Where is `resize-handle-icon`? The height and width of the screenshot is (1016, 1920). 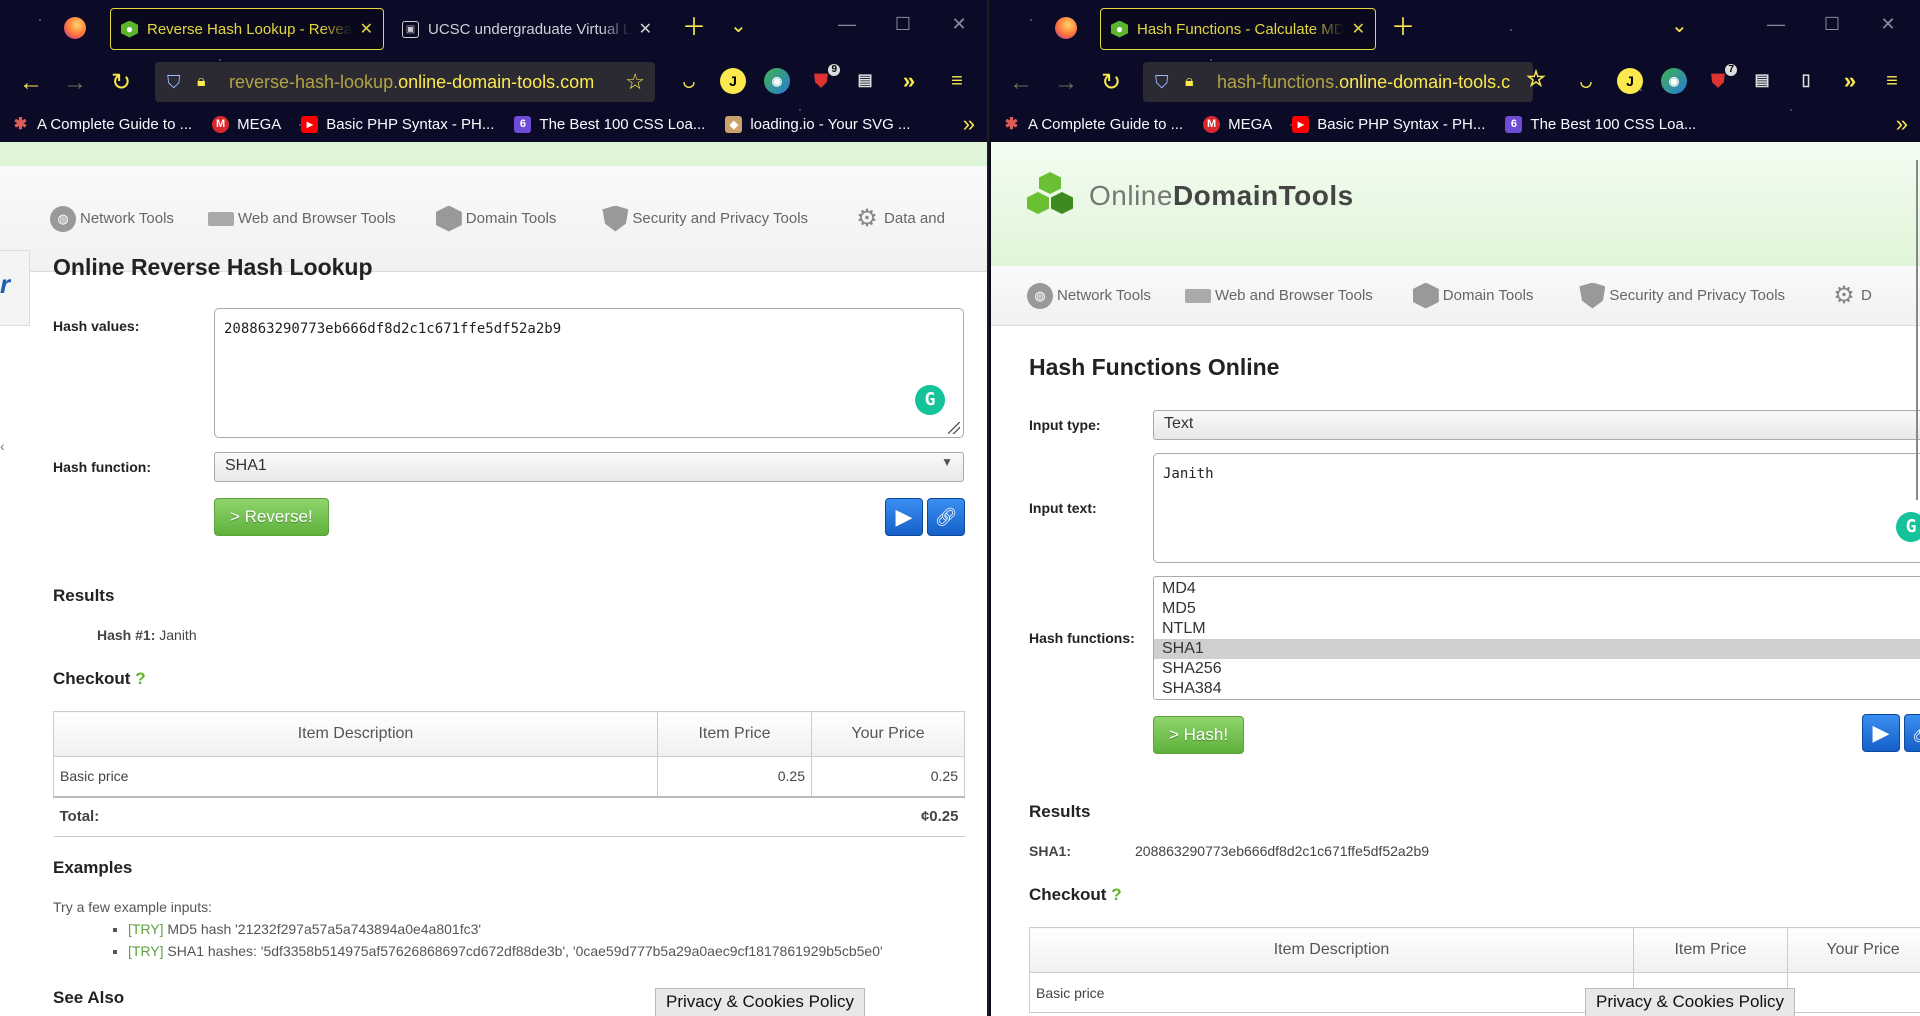
resize-handle-icon is located at coordinates (954, 428).